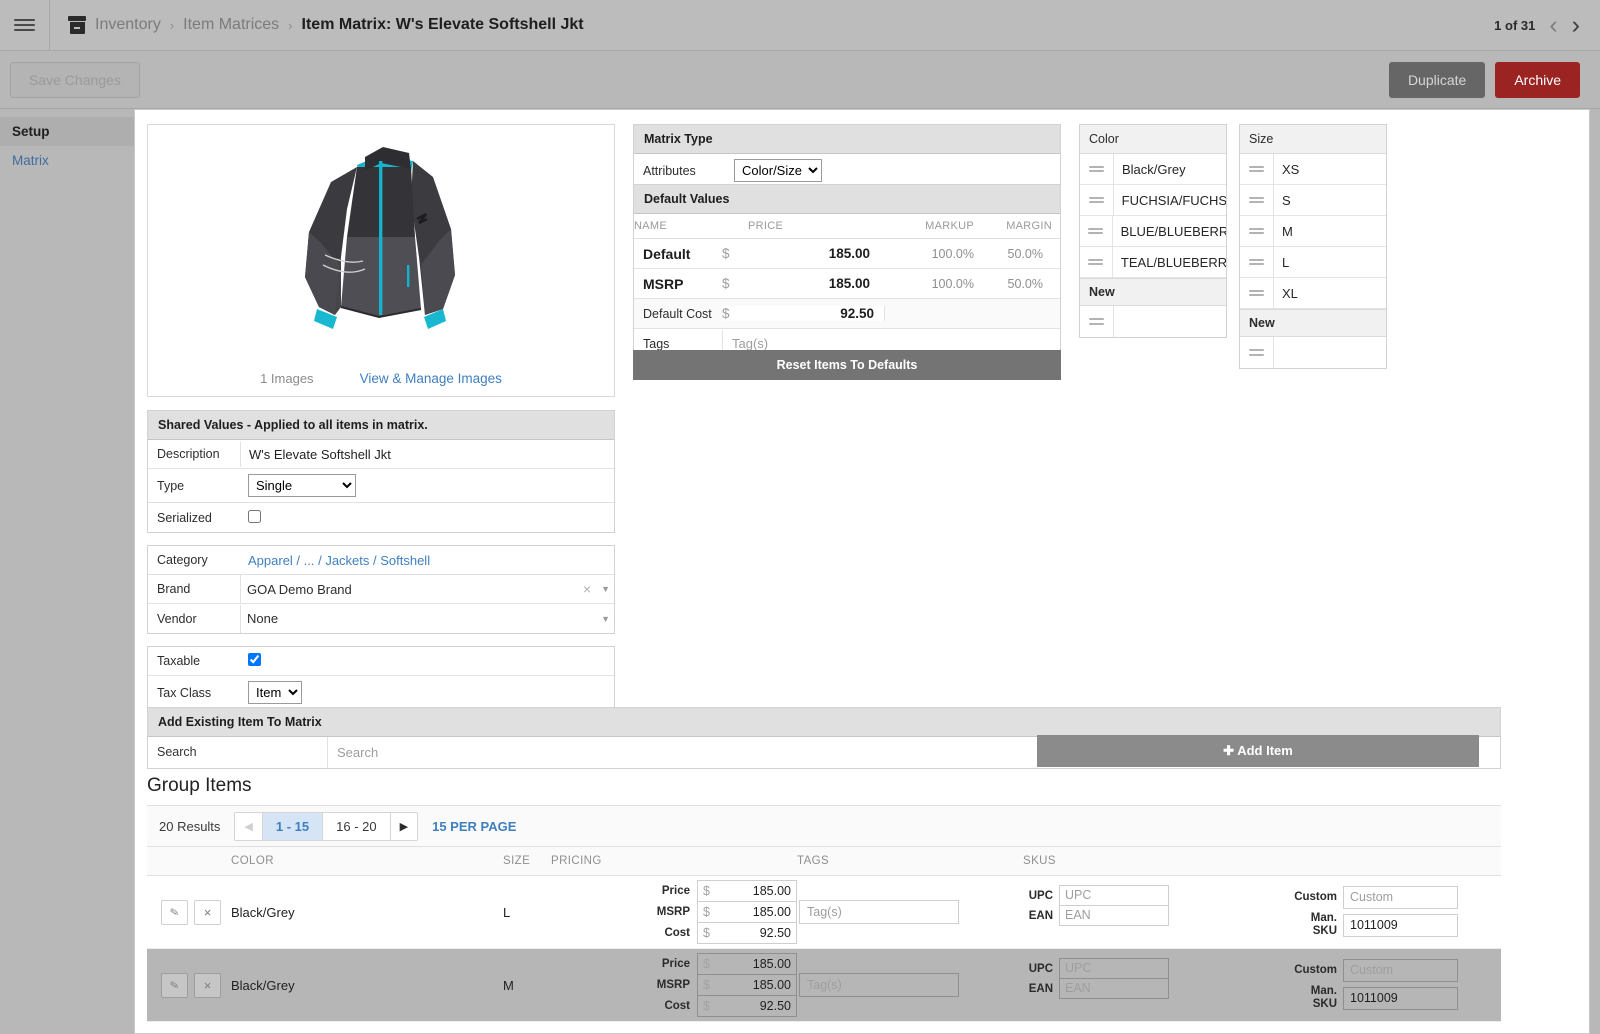 This screenshot has width=1600, height=1034. I want to click on custom-sku-line: Custom Custom, so click(1373, 897).